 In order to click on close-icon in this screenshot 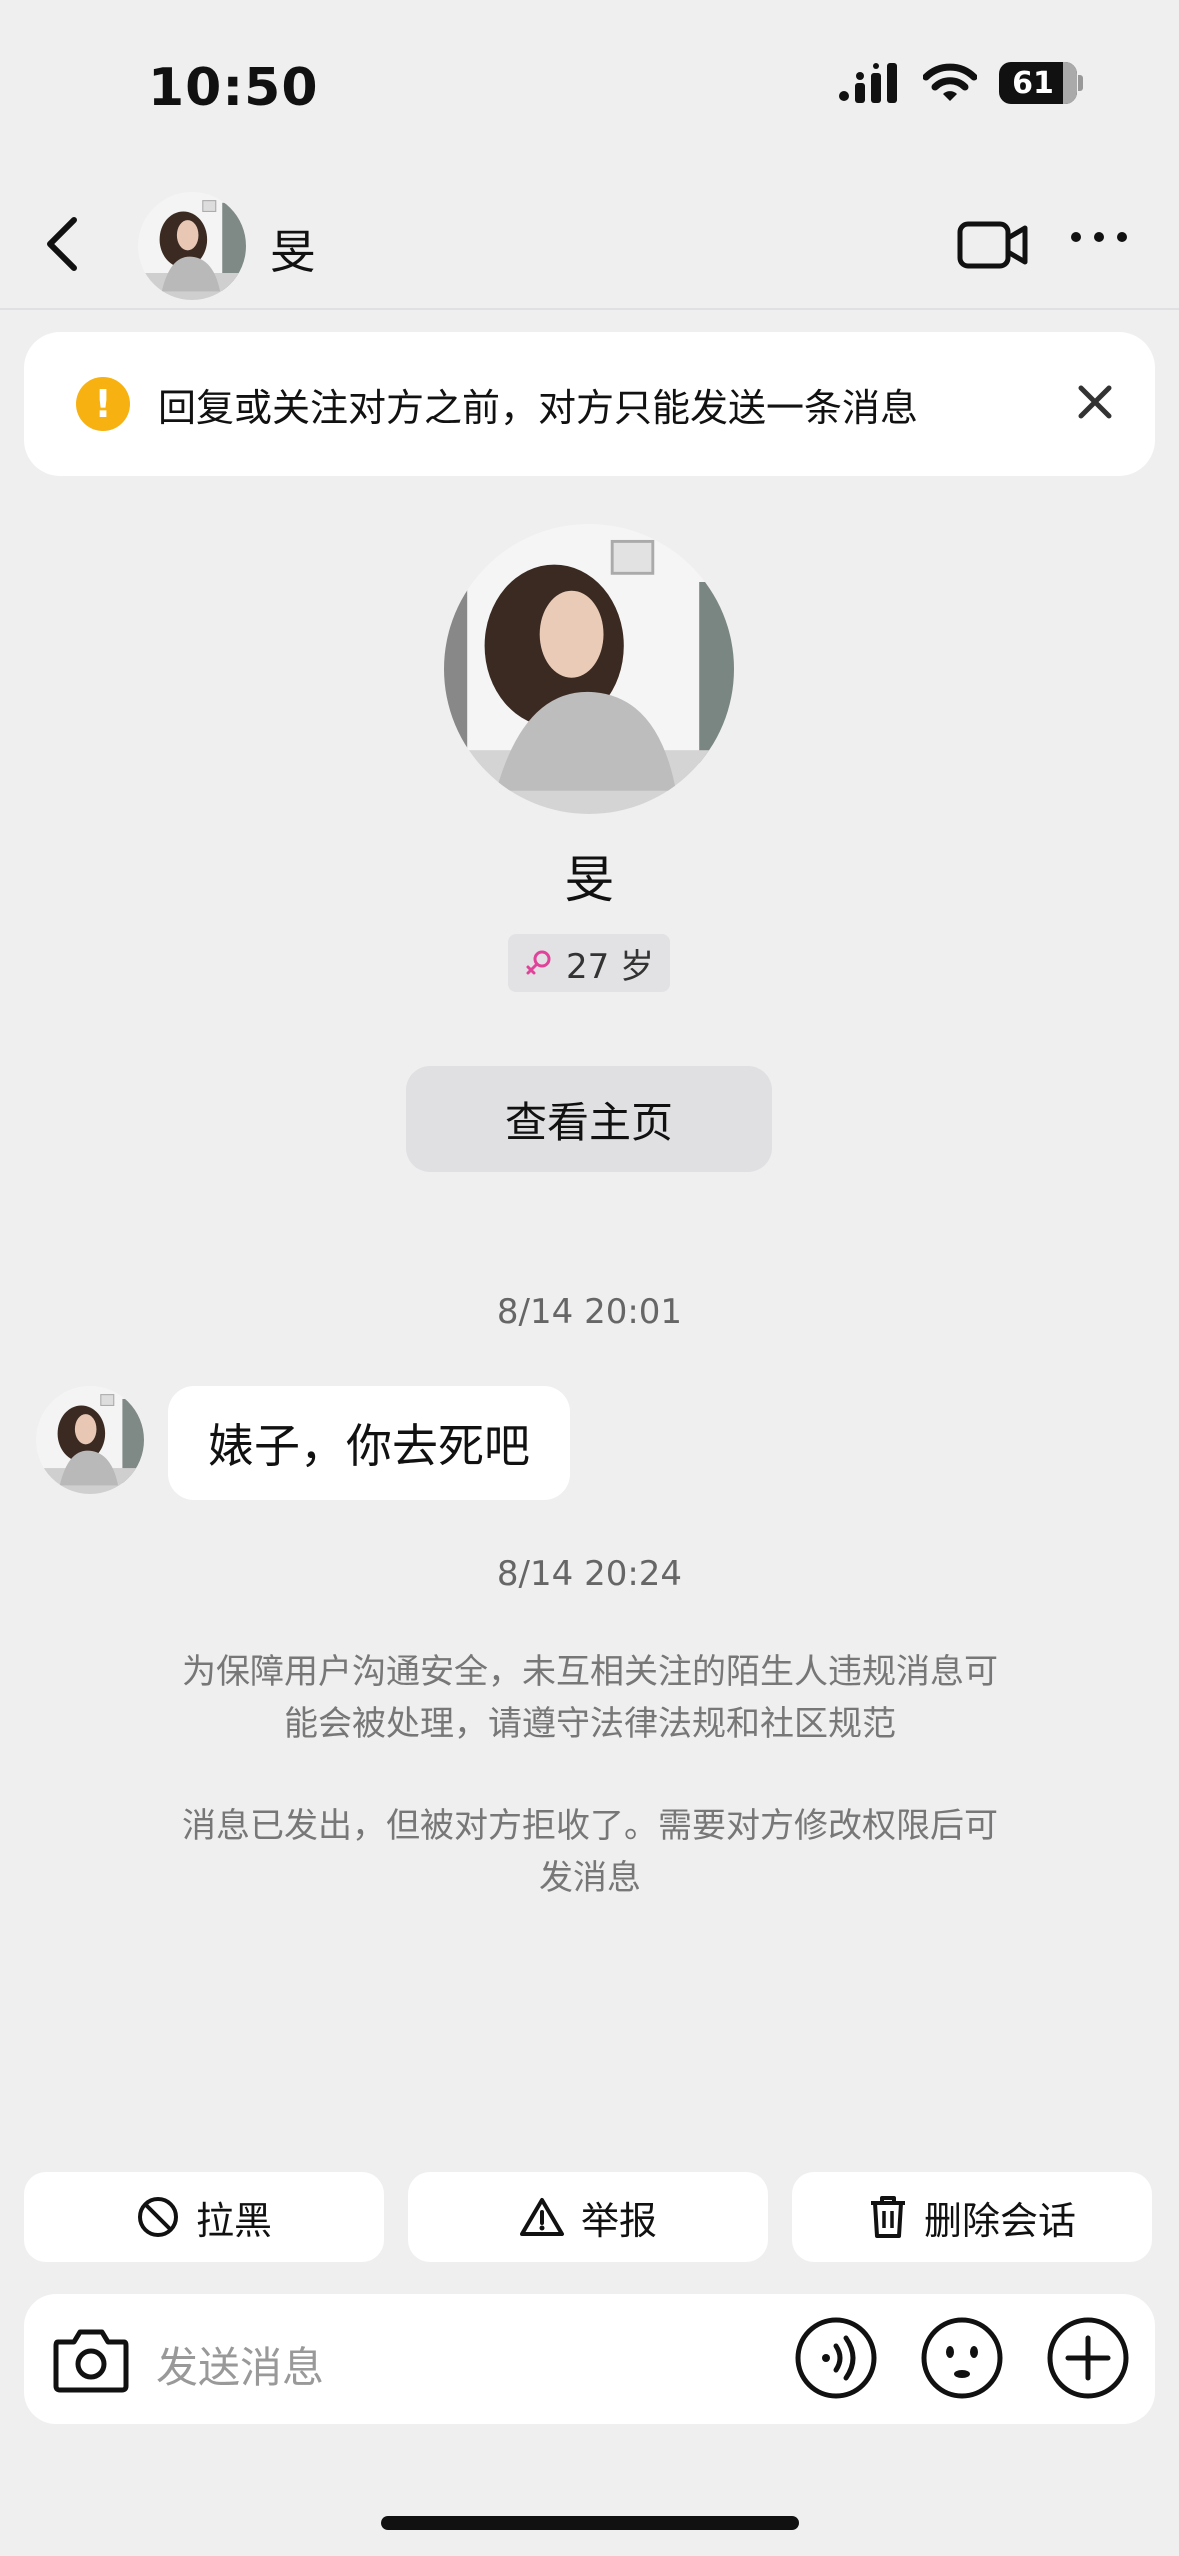, I will do `click(1095, 402)`.